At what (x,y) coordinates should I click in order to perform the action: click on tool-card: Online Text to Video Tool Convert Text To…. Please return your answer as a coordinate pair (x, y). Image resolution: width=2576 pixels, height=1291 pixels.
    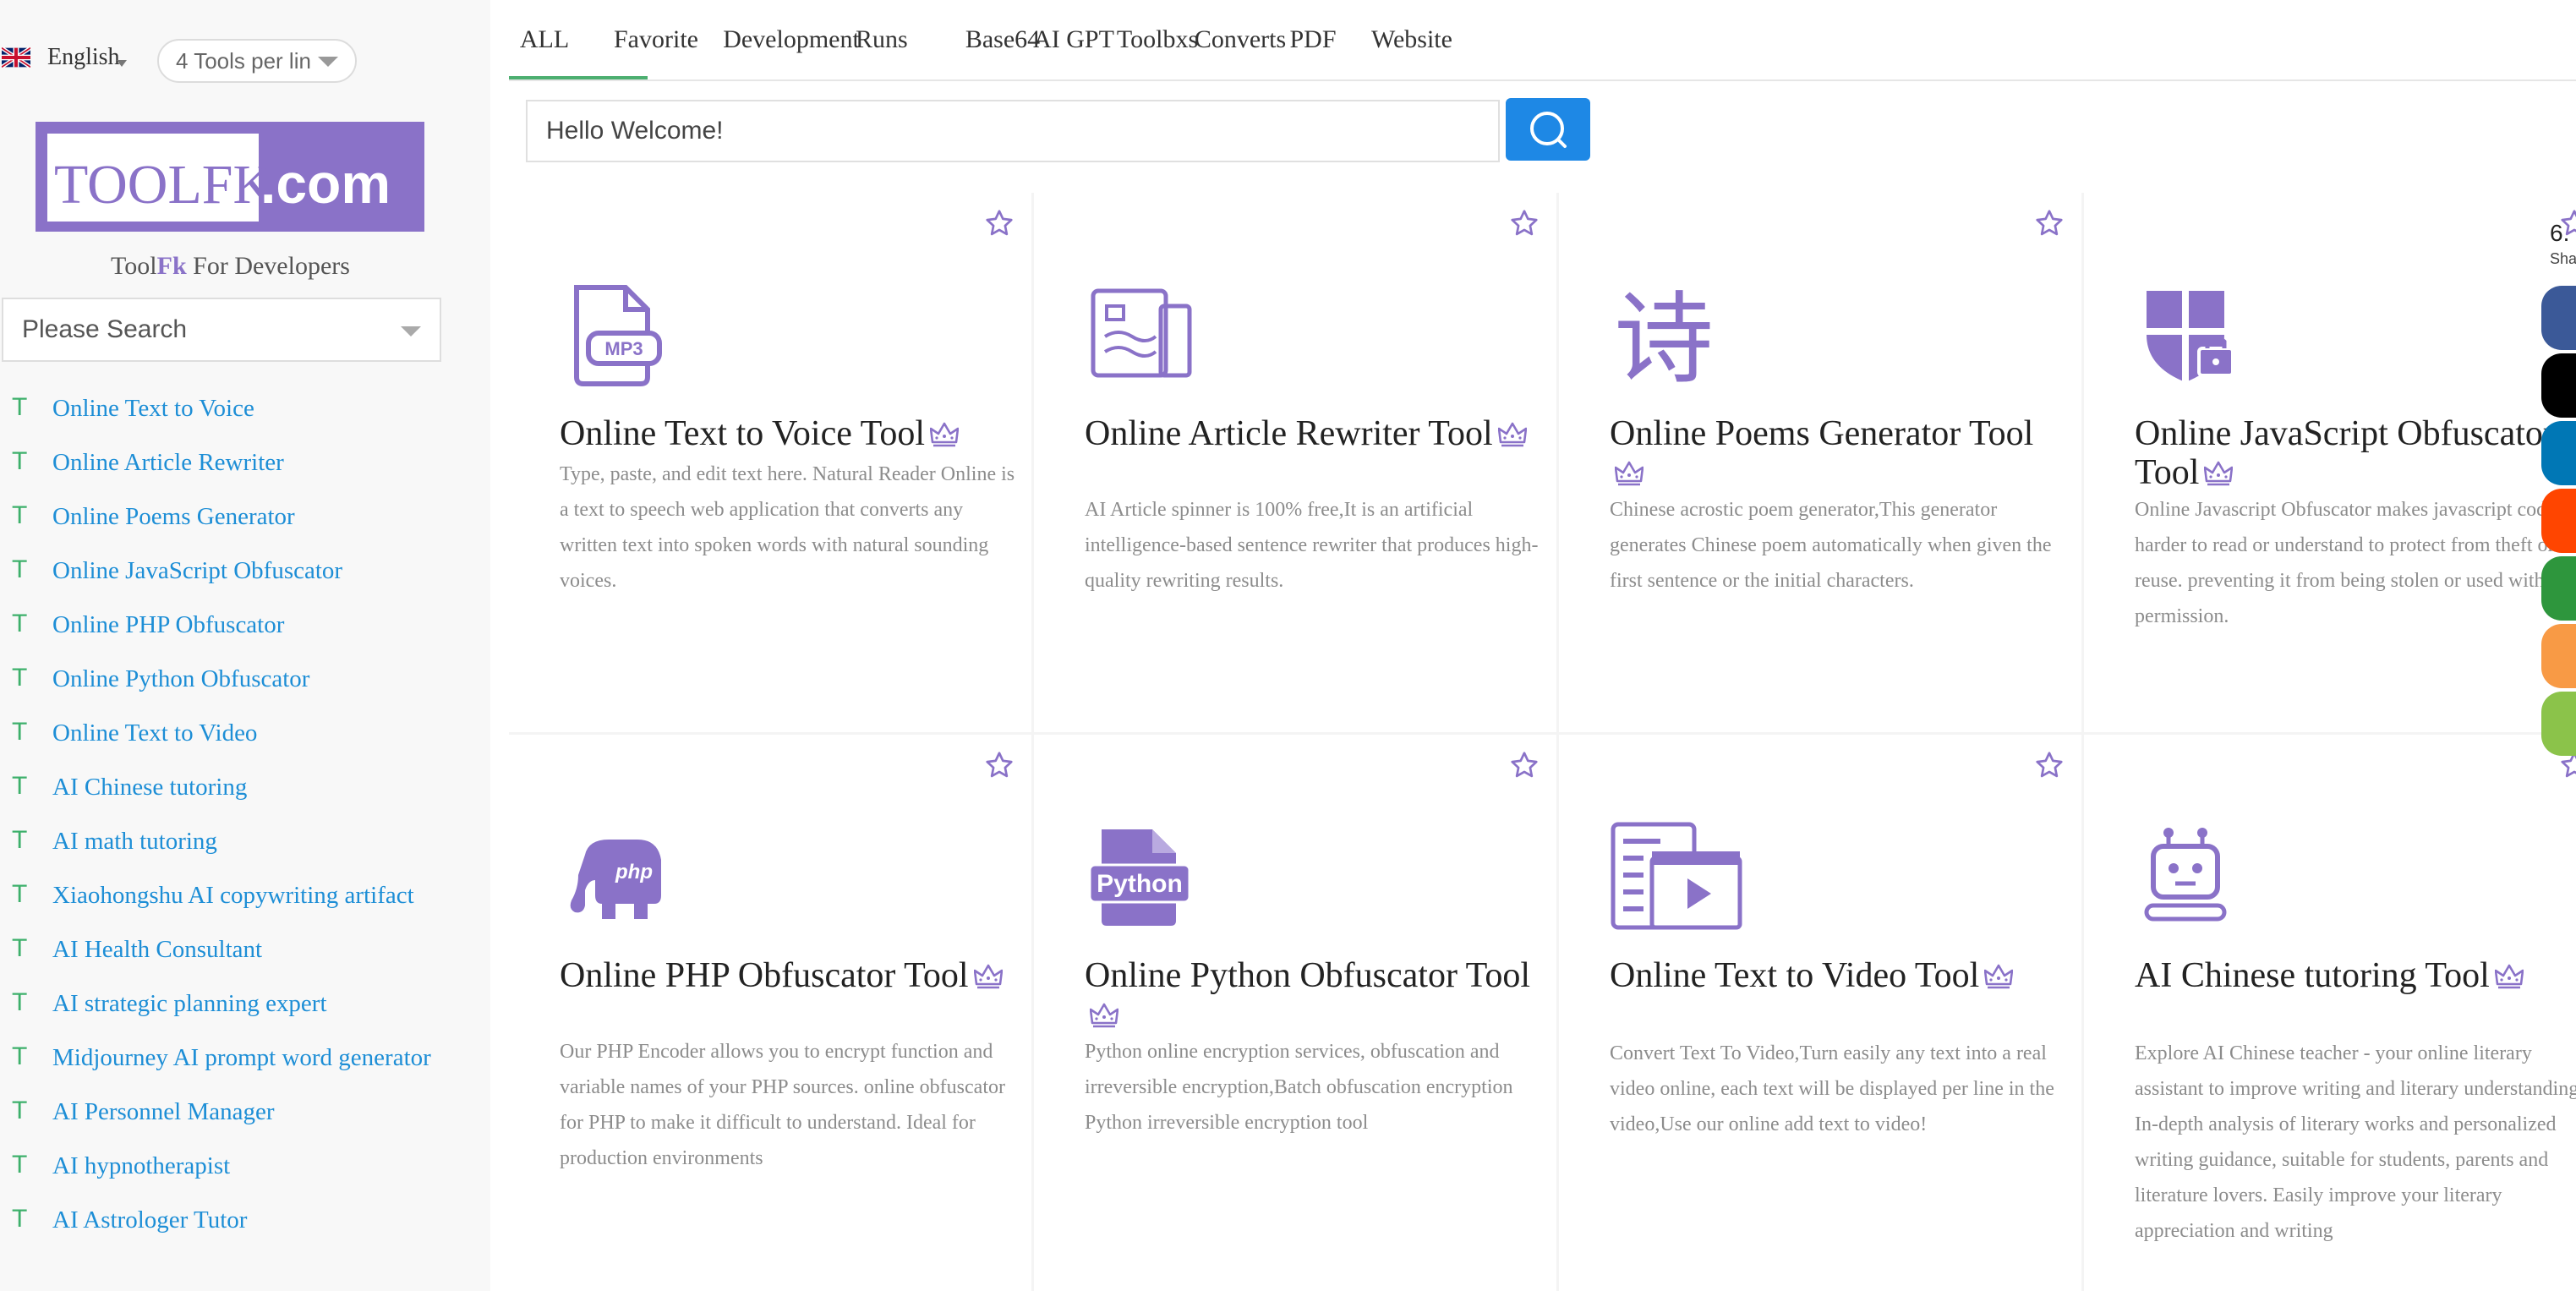
    Looking at the image, I should click on (1820, 1013).